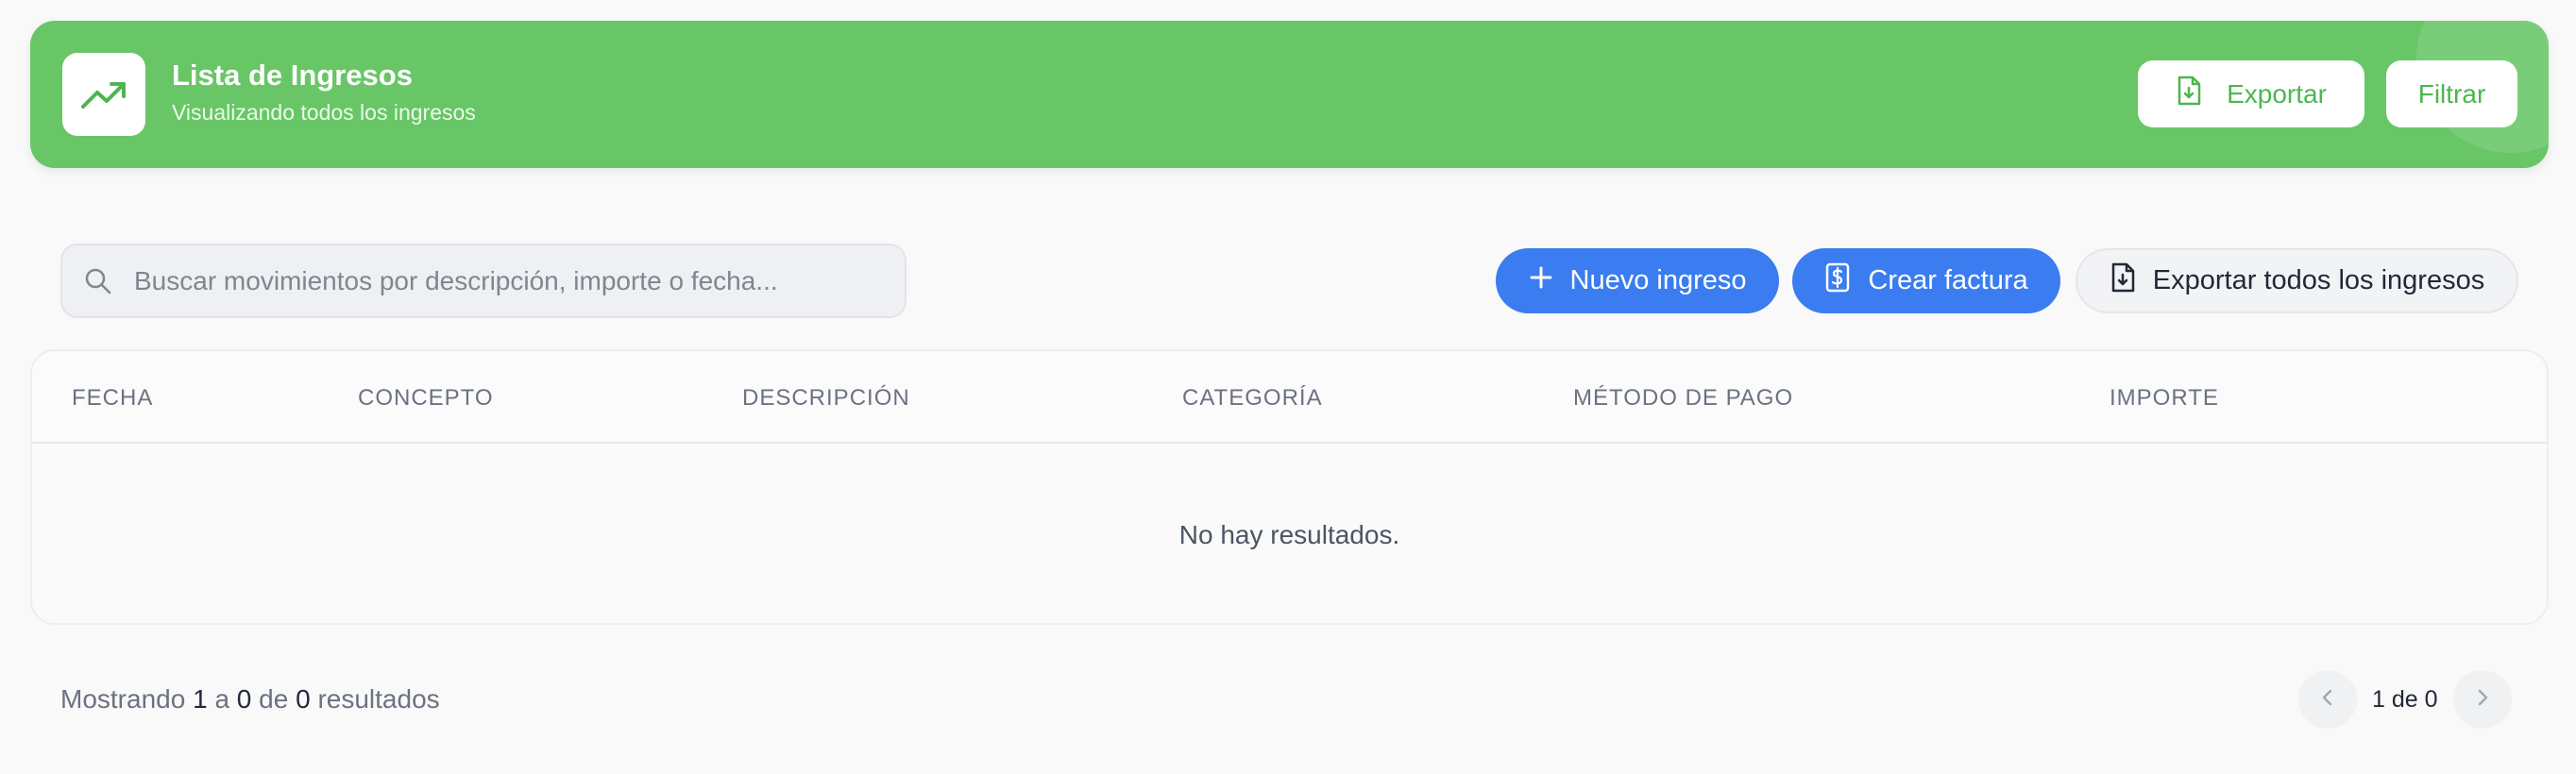 Image resolution: width=2576 pixels, height=774 pixels. What do you see at coordinates (324, 112) in the screenshot?
I see `page-subtitle: Visualizando todos los ingresos` at bounding box center [324, 112].